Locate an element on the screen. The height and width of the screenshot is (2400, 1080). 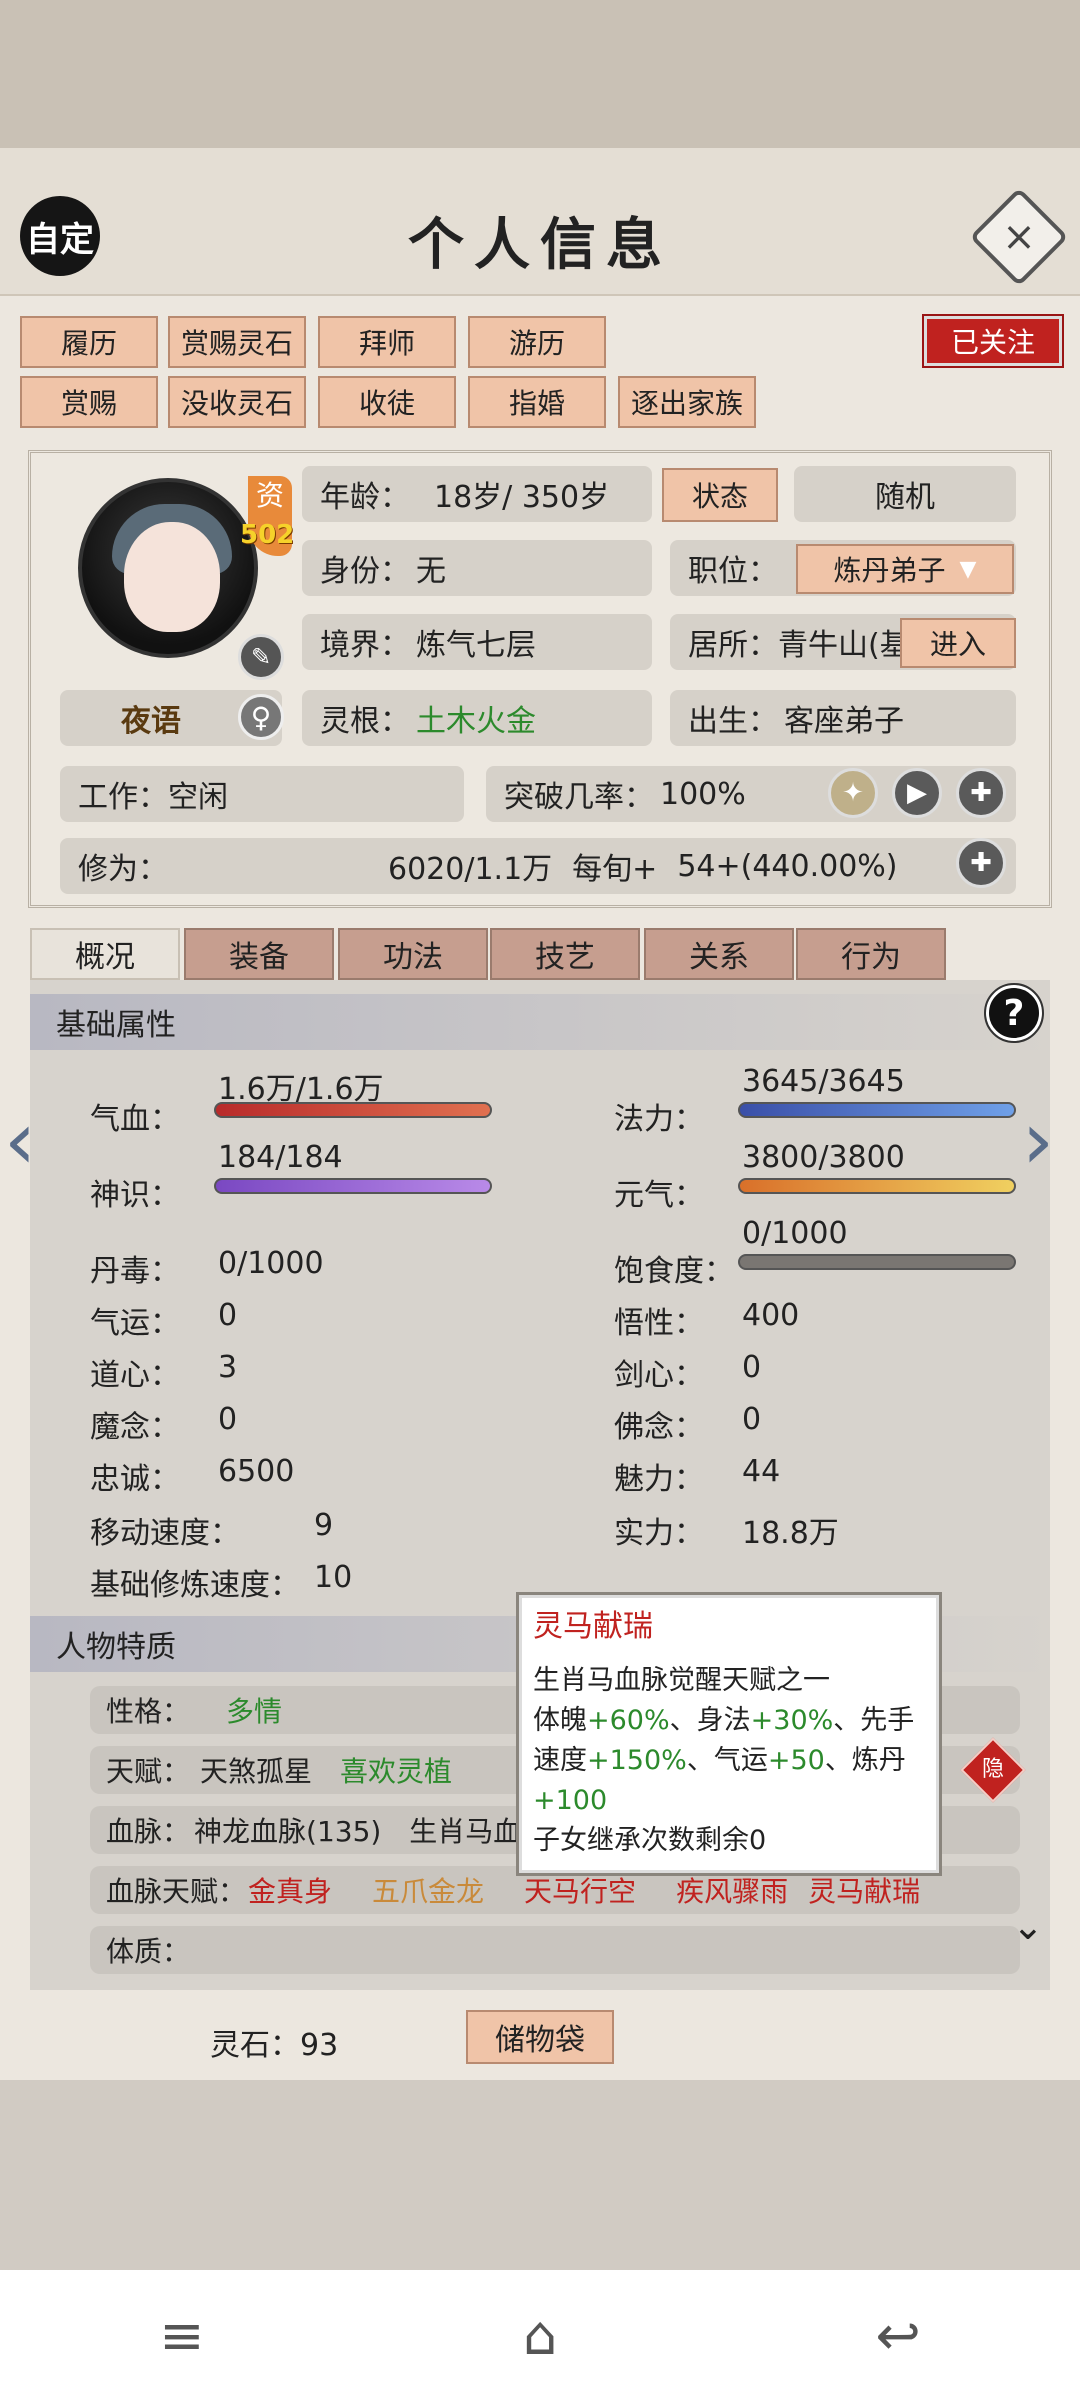
fali-bar is located at coordinates (877, 1110).